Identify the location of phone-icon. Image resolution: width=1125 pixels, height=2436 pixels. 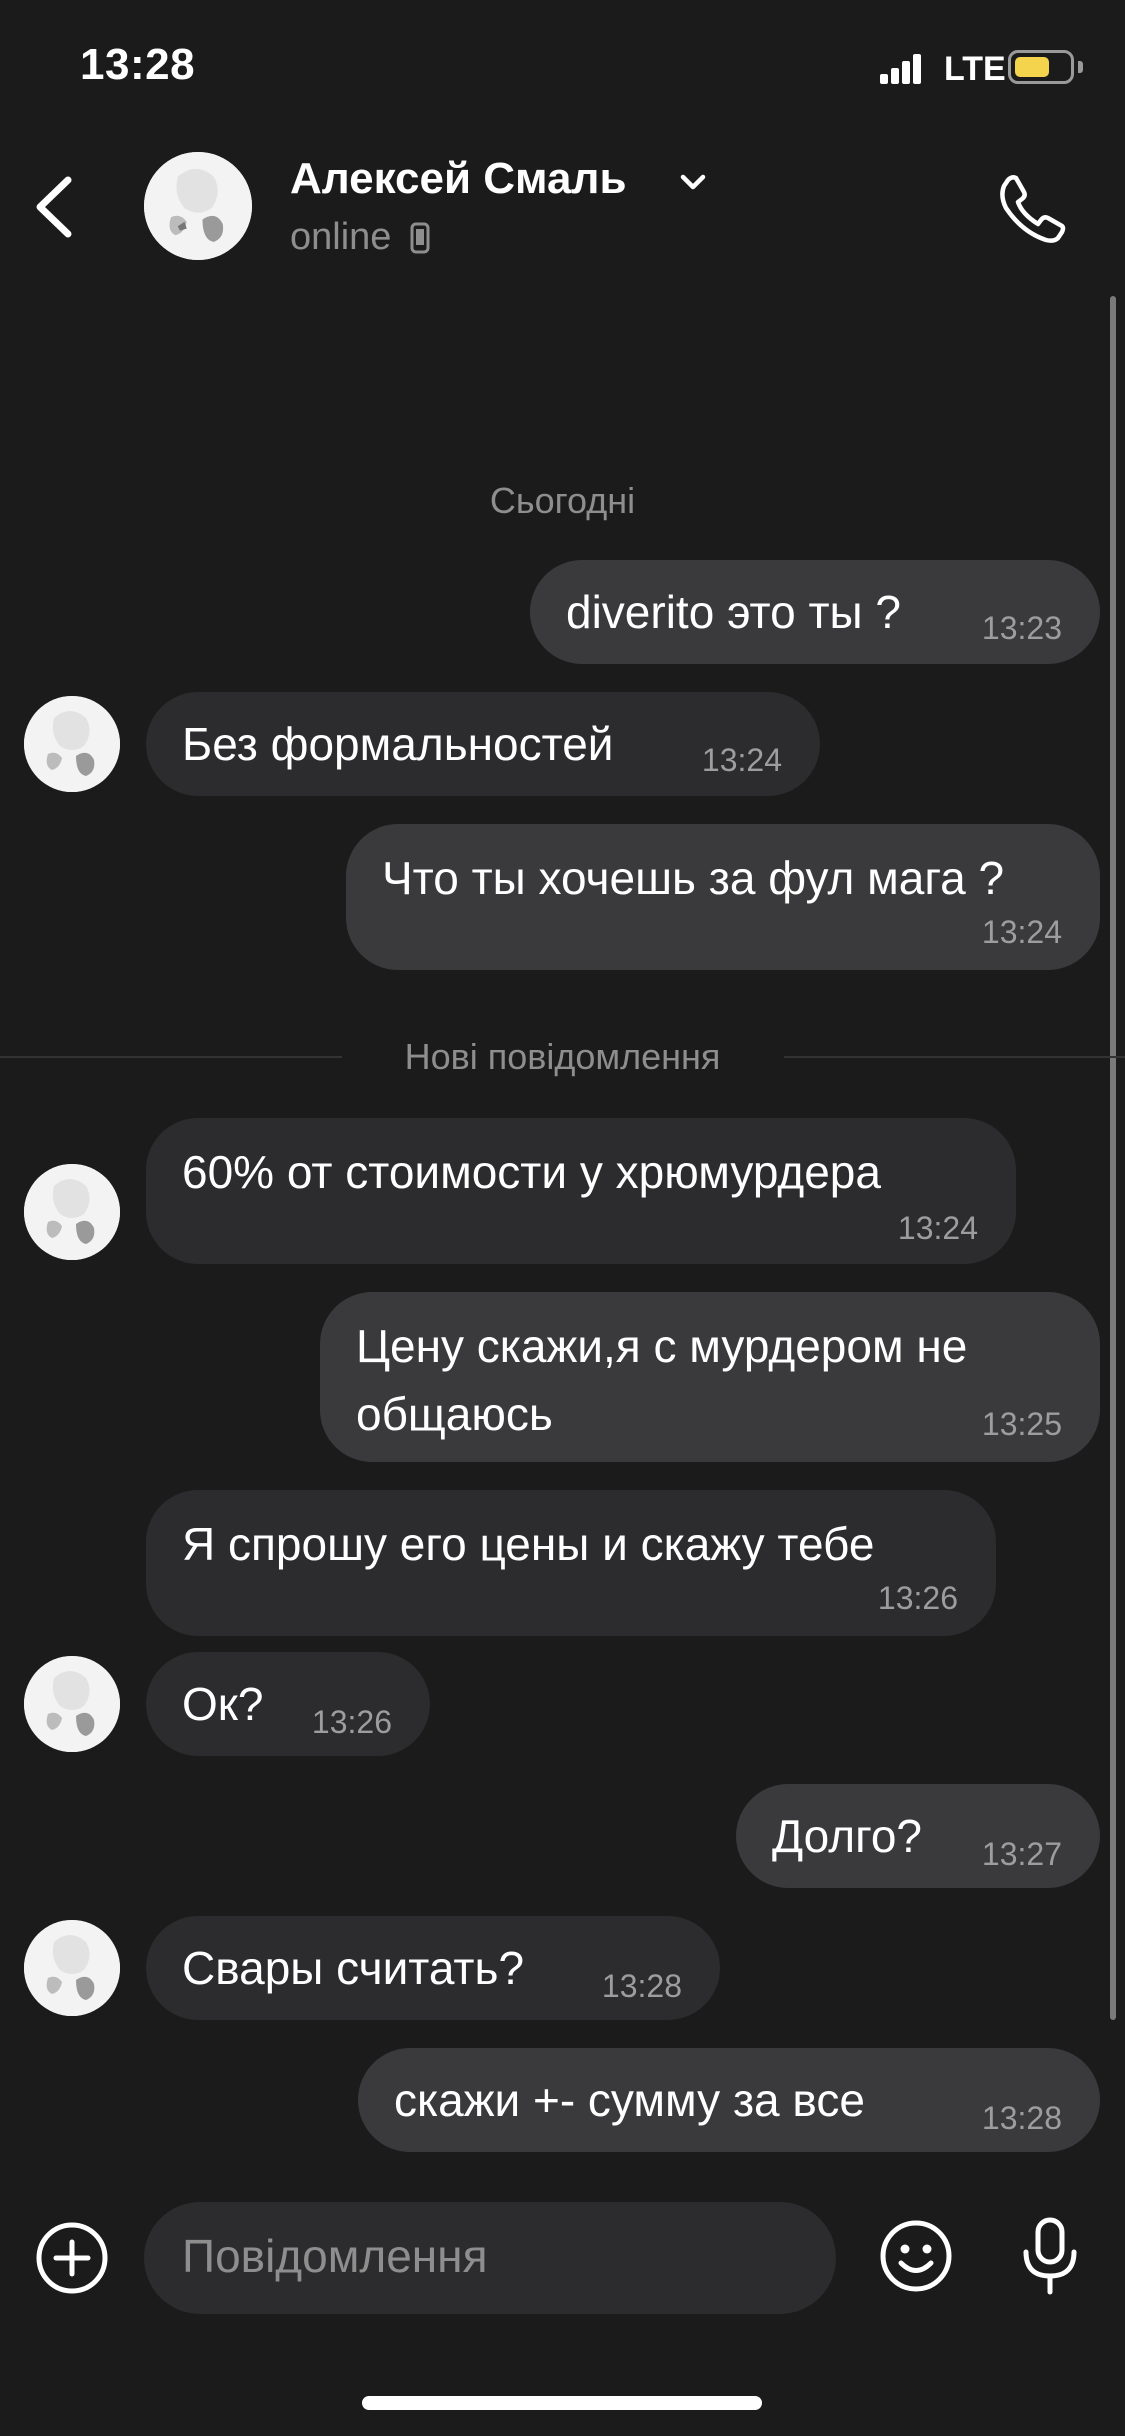
(1033, 209).